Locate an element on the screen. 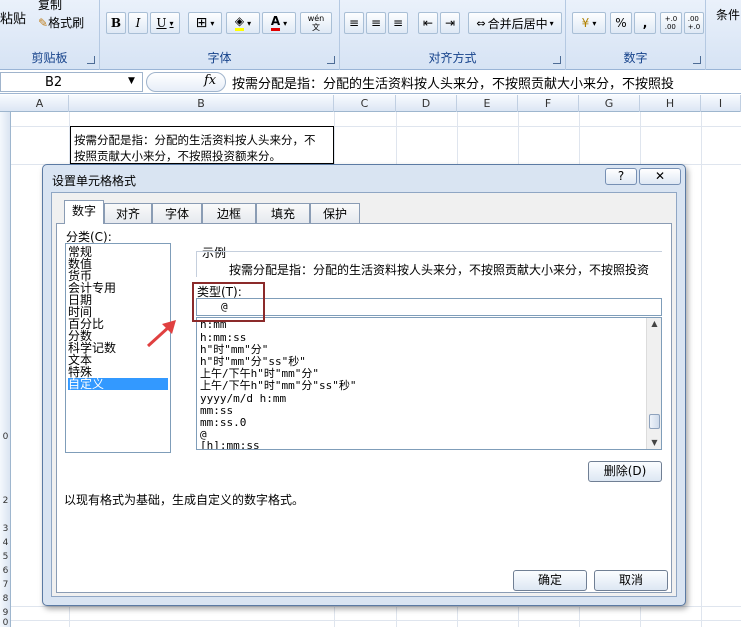 Image resolution: width=741 pixels, height=628 pixels. column-header: A is located at coordinates (40, 103).